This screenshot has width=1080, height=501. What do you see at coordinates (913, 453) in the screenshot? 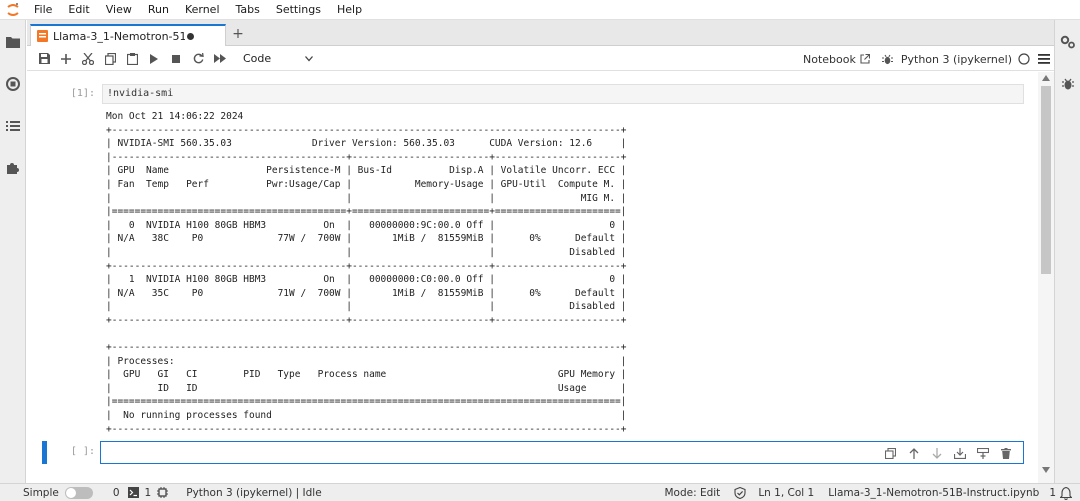
I see `move-cell-up-arrow-icon` at bounding box center [913, 453].